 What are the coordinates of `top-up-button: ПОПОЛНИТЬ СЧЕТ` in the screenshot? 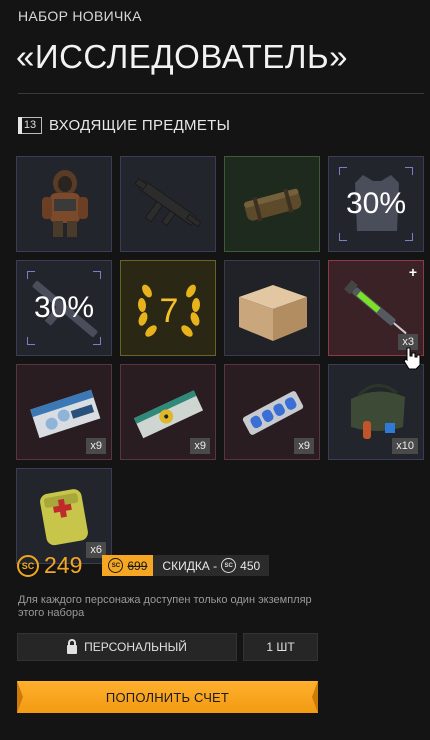 It's located at (167, 697).